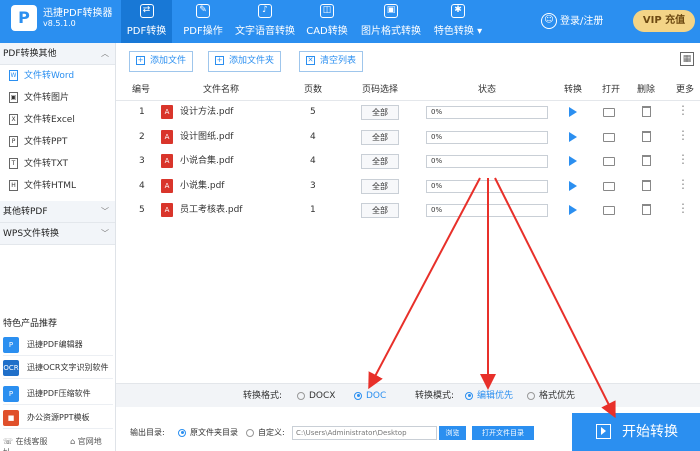  Describe the element at coordinates (408, 186) in the screenshot. I see `table-row: 4 A 小说集.pdf 3 全部 0% ⋮` at that location.